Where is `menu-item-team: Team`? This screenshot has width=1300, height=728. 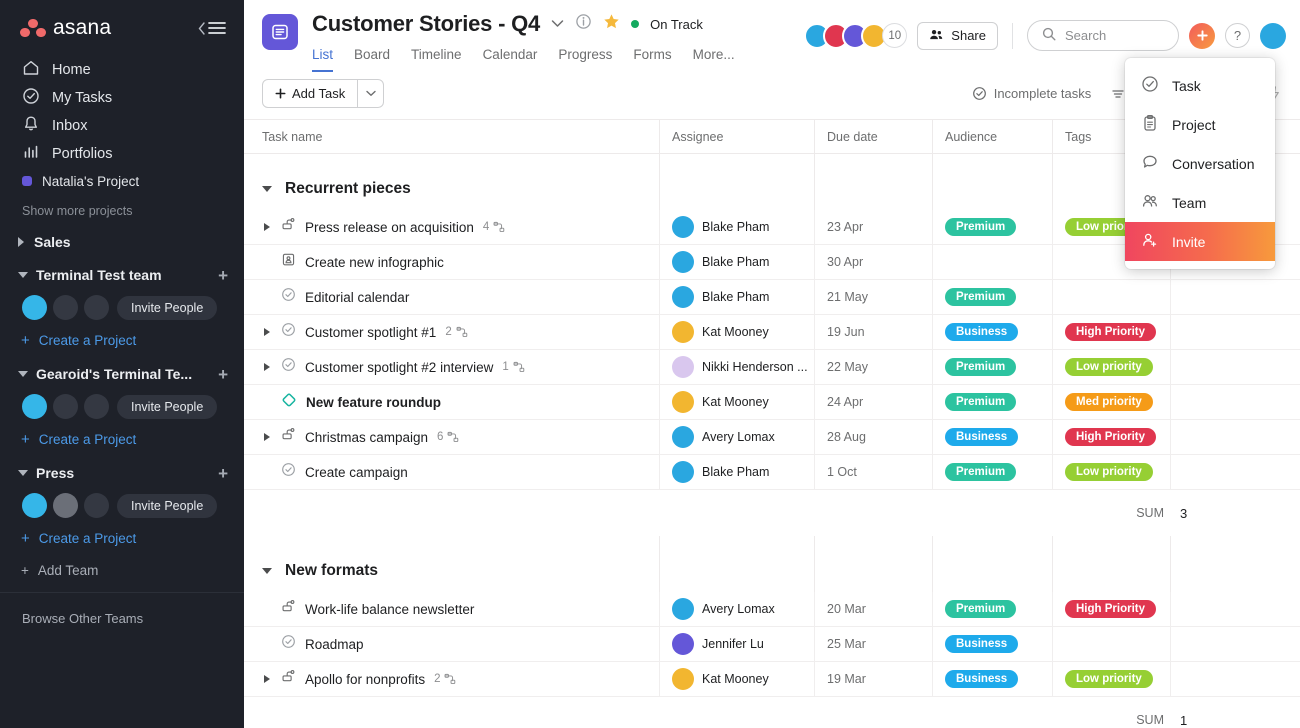 menu-item-team: Team is located at coordinates (1200, 202).